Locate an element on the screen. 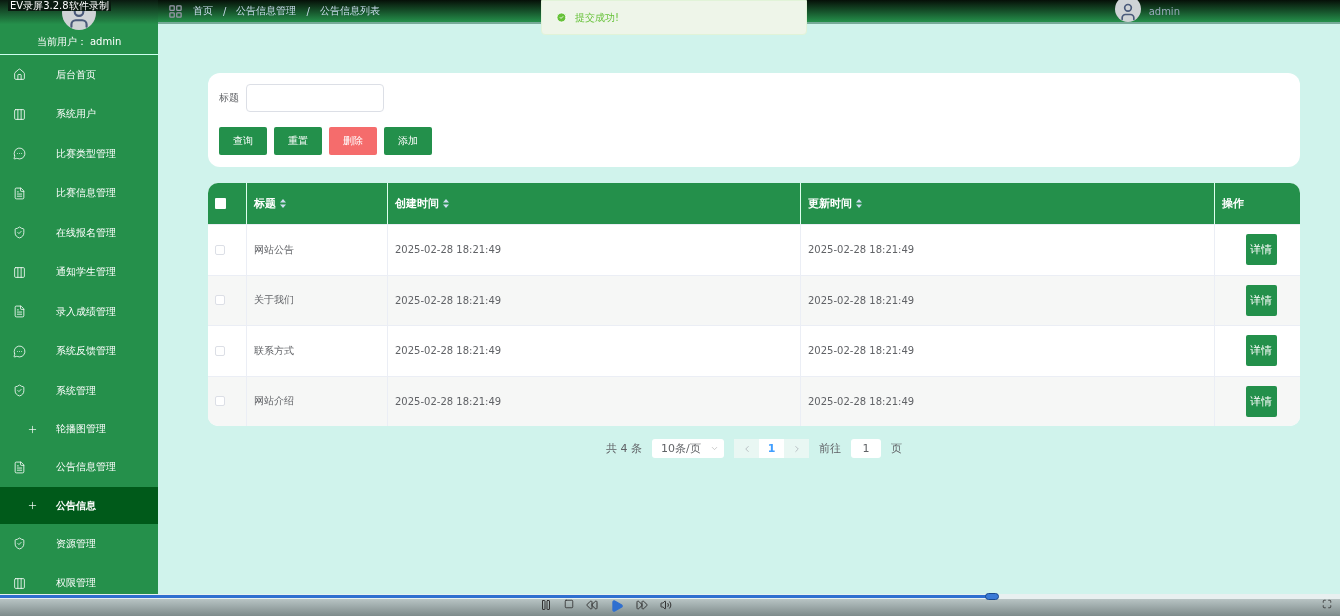  menu-item: 后台首页 is located at coordinates (79, 75).